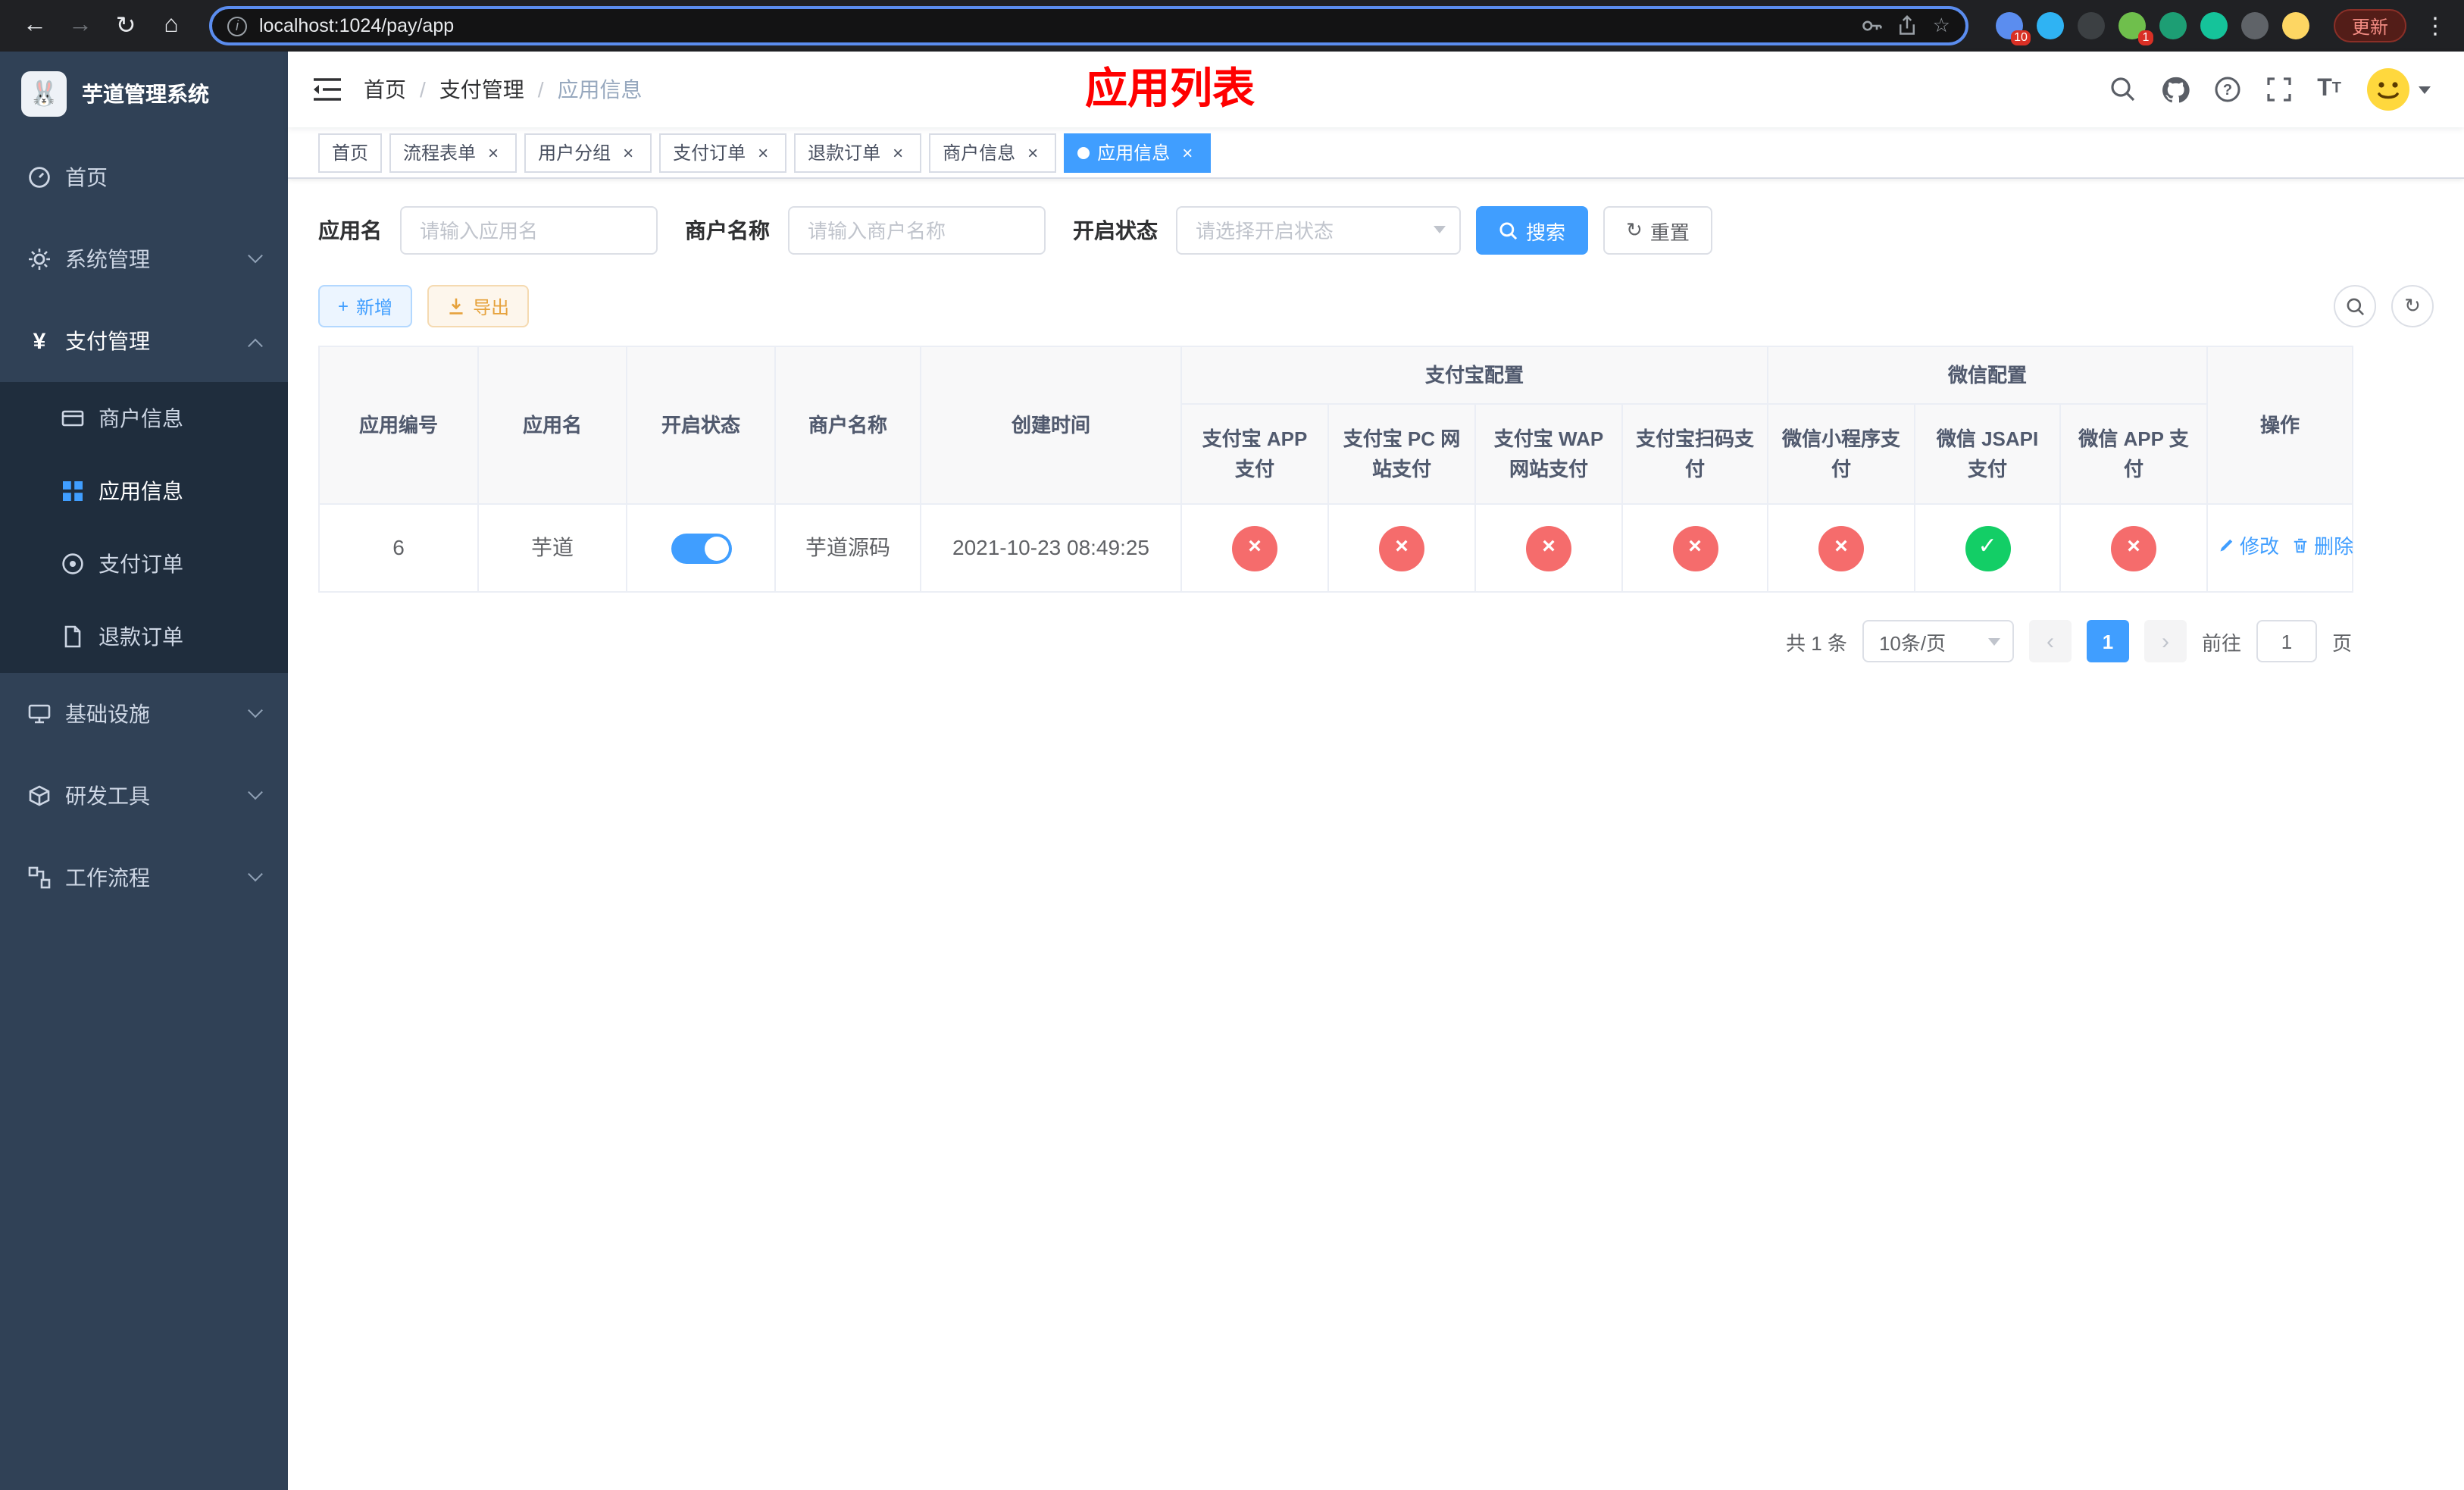 This screenshot has height=1490, width=2464. I want to click on browser-home-icon: ⌂, so click(171, 26).